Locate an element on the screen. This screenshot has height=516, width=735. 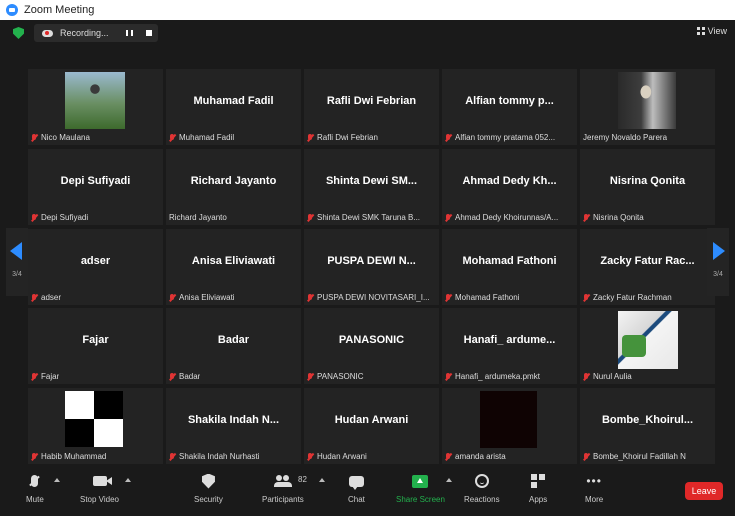
mute-button: Mute is located at coordinates (35, 488).